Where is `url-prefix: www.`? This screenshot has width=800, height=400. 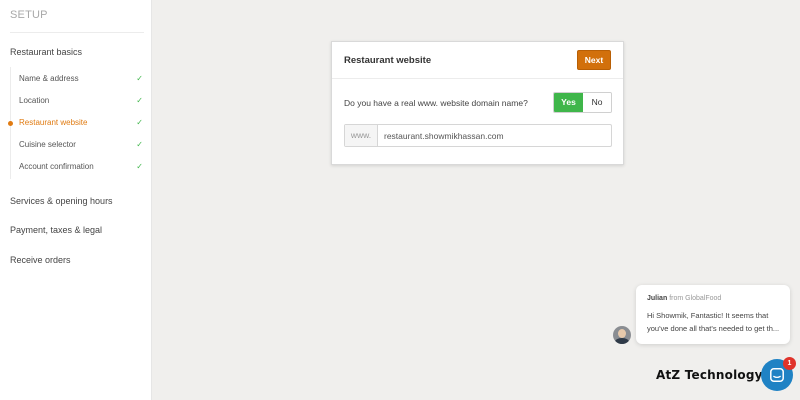
url-prefix: www. is located at coordinates (361, 135).